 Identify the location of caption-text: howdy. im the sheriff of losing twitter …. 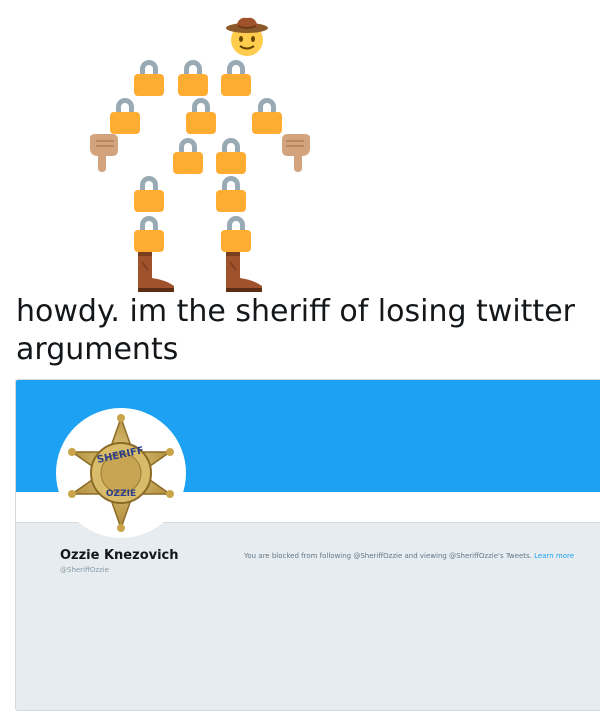
(295, 330).